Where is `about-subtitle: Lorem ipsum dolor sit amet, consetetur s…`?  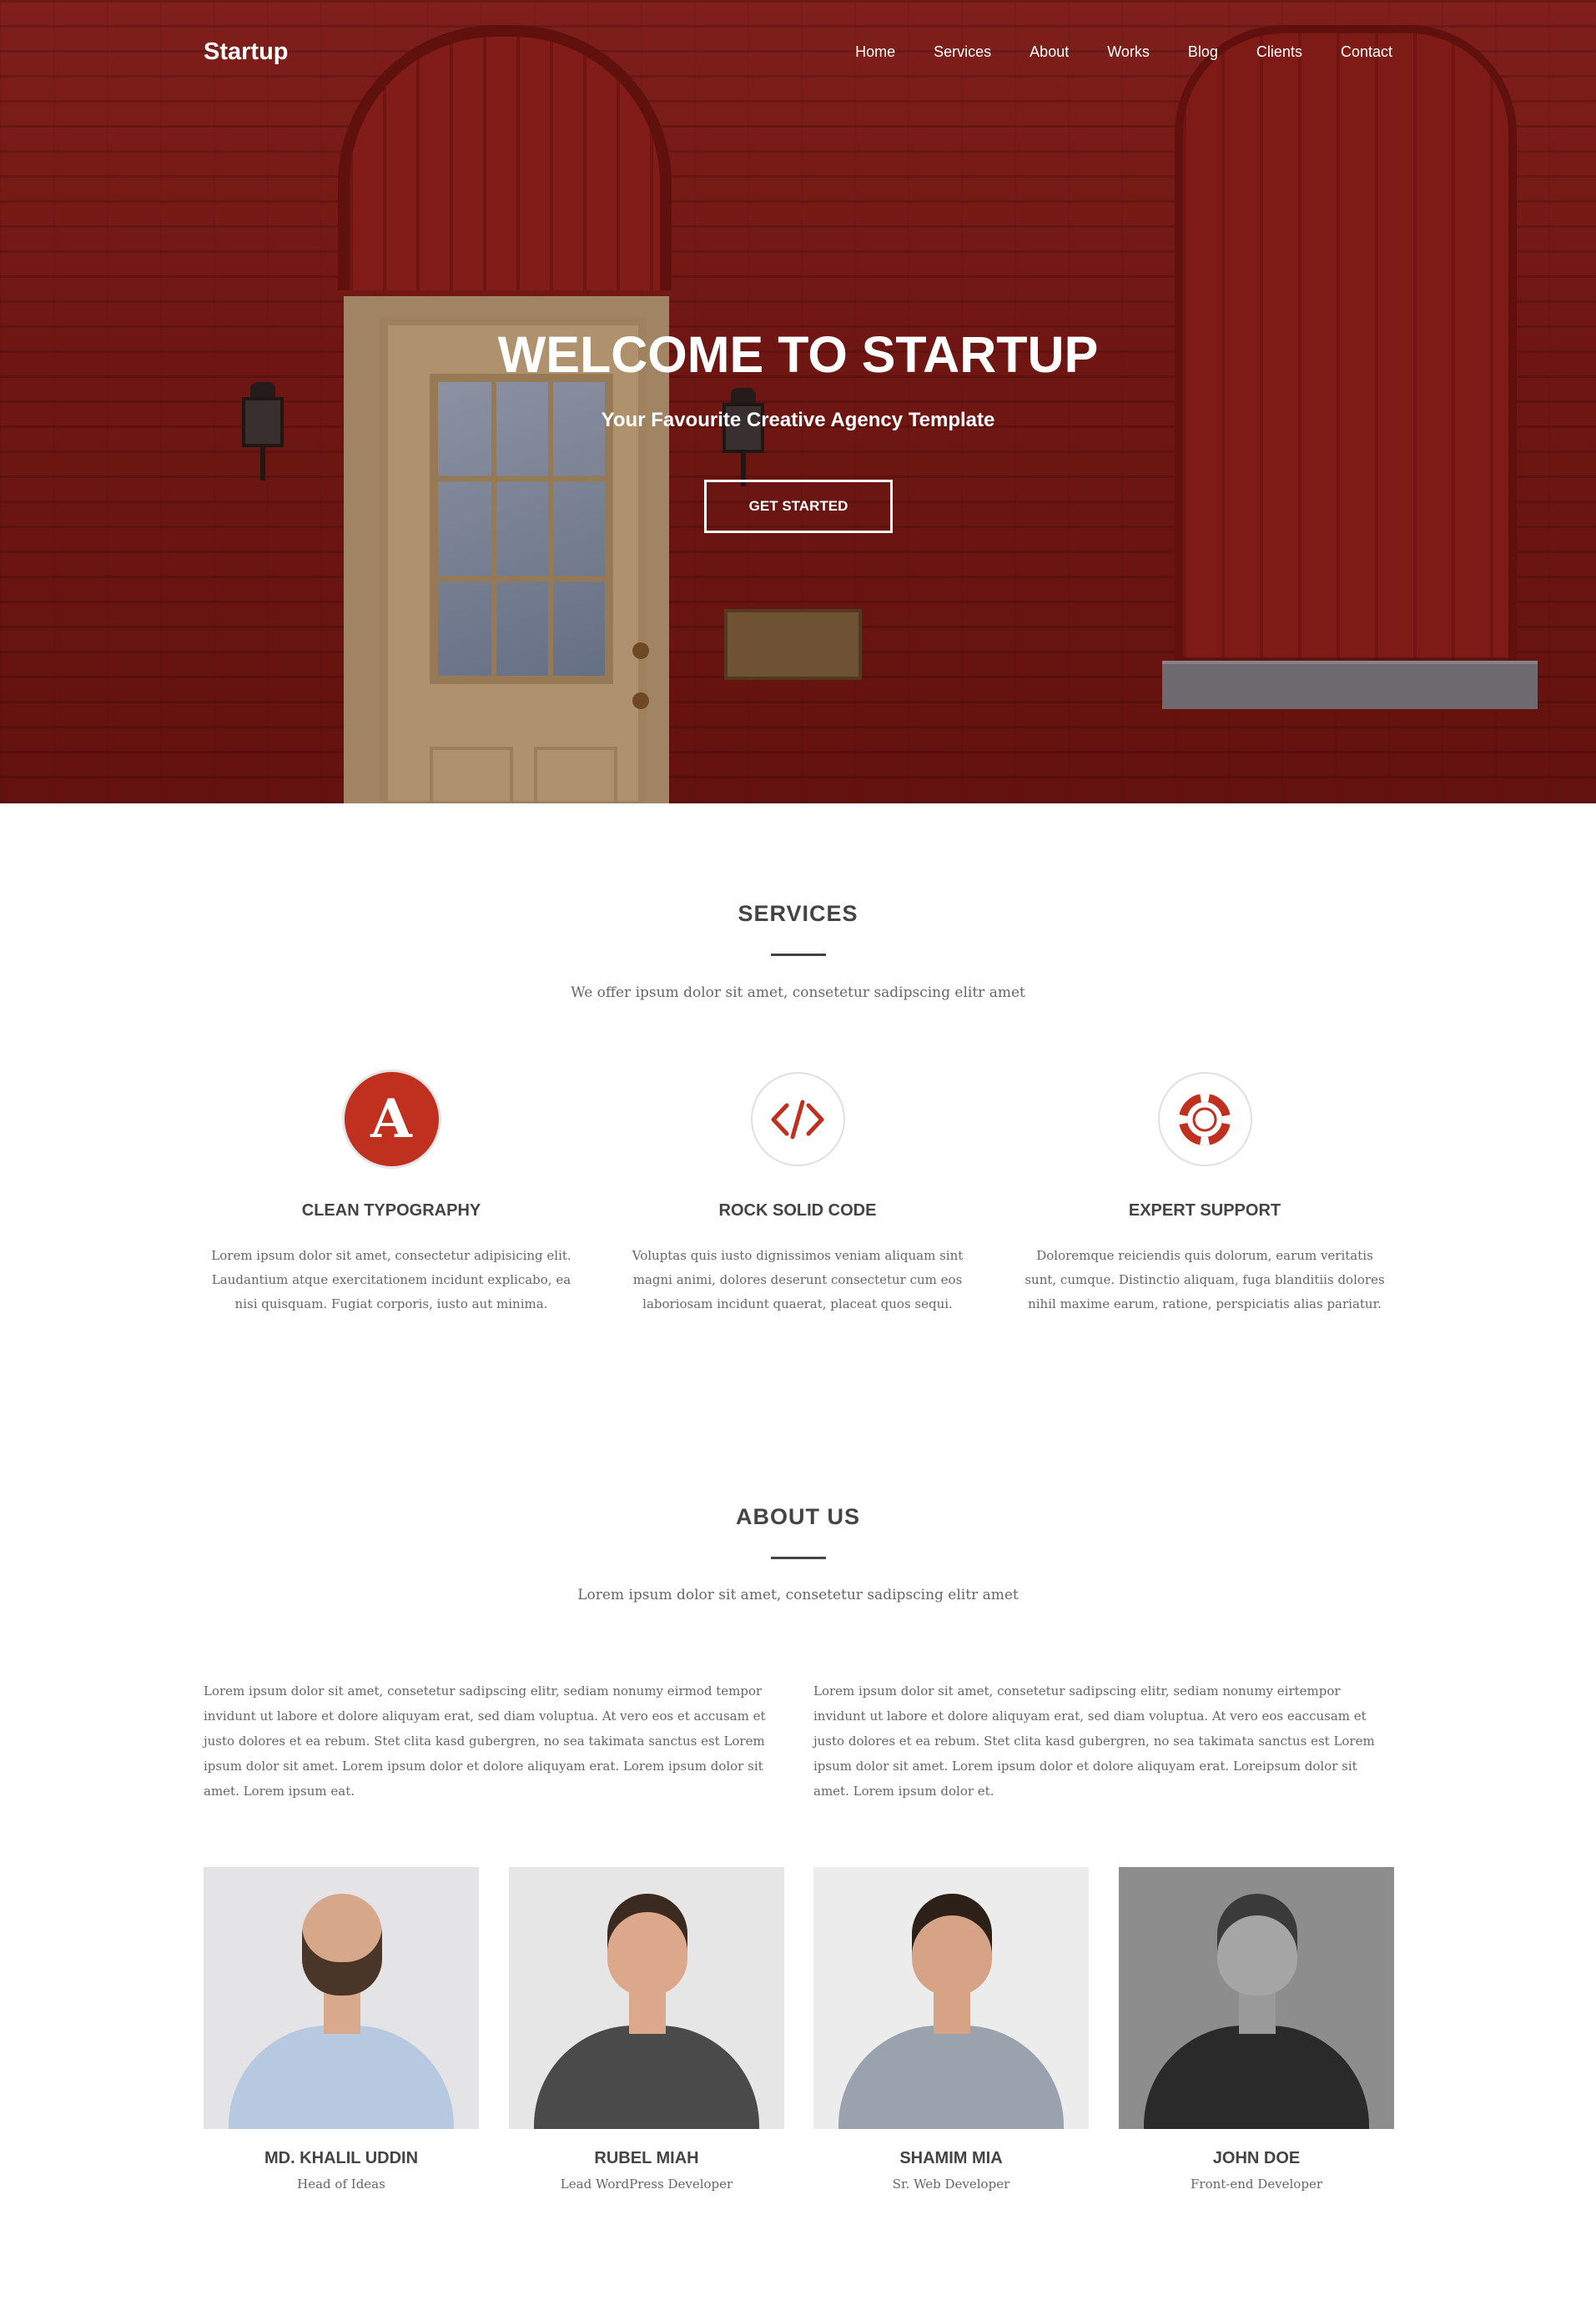 about-subtitle: Lorem ipsum dolor sit amet, consetetur s… is located at coordinates (798, 1595).